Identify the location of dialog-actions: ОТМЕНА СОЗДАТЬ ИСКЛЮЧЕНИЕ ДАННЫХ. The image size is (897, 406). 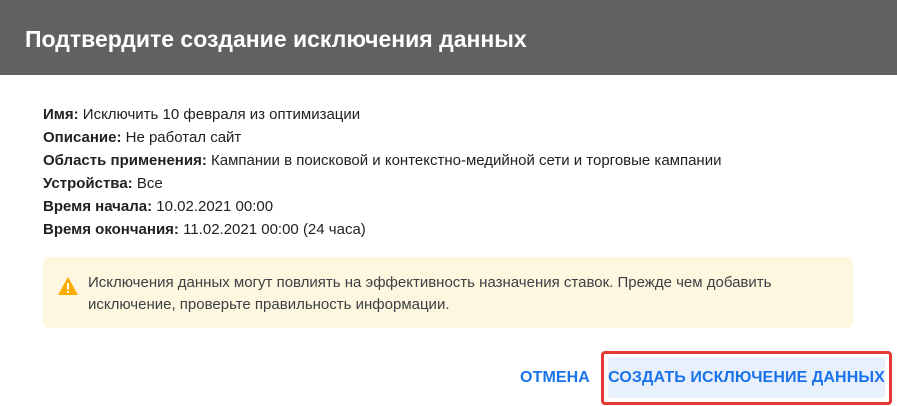
(448, 378).